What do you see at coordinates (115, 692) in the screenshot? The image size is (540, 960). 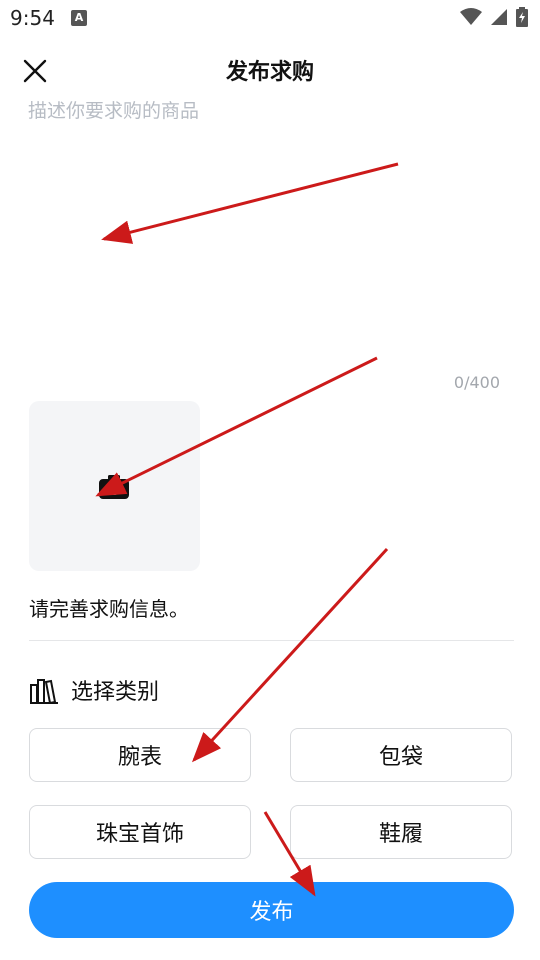 I see `category-title: 选择类别` at bounding box center [115, 692].